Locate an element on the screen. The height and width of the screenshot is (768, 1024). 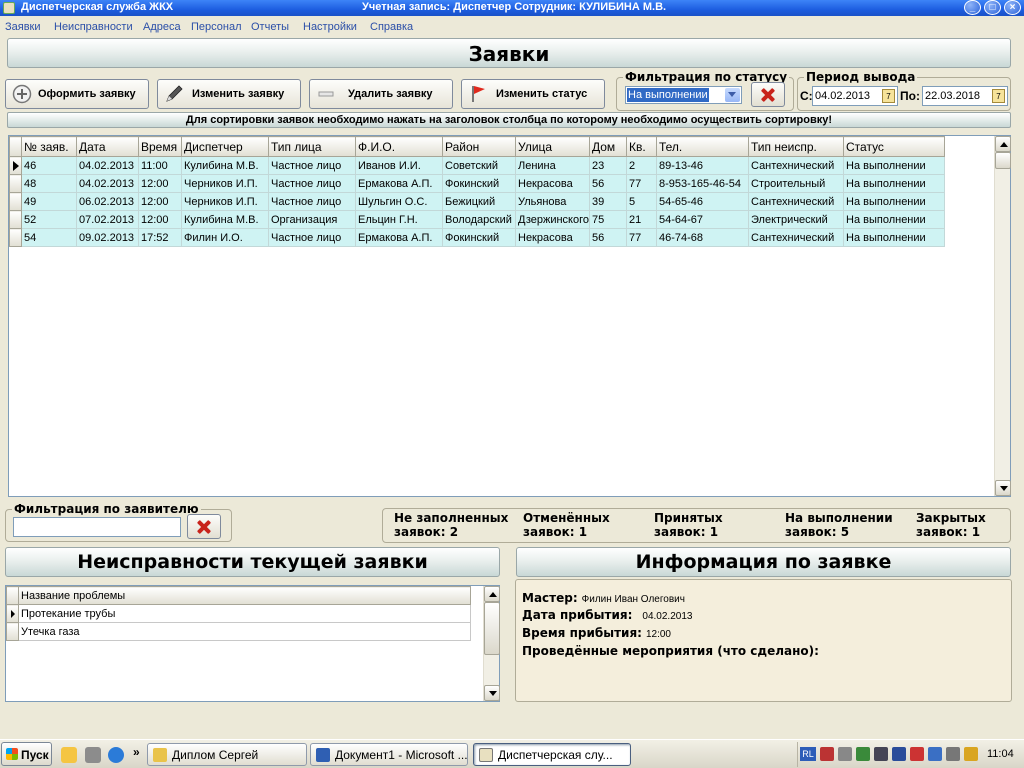
faults-scrollbar is located at coordinates (491, 643).